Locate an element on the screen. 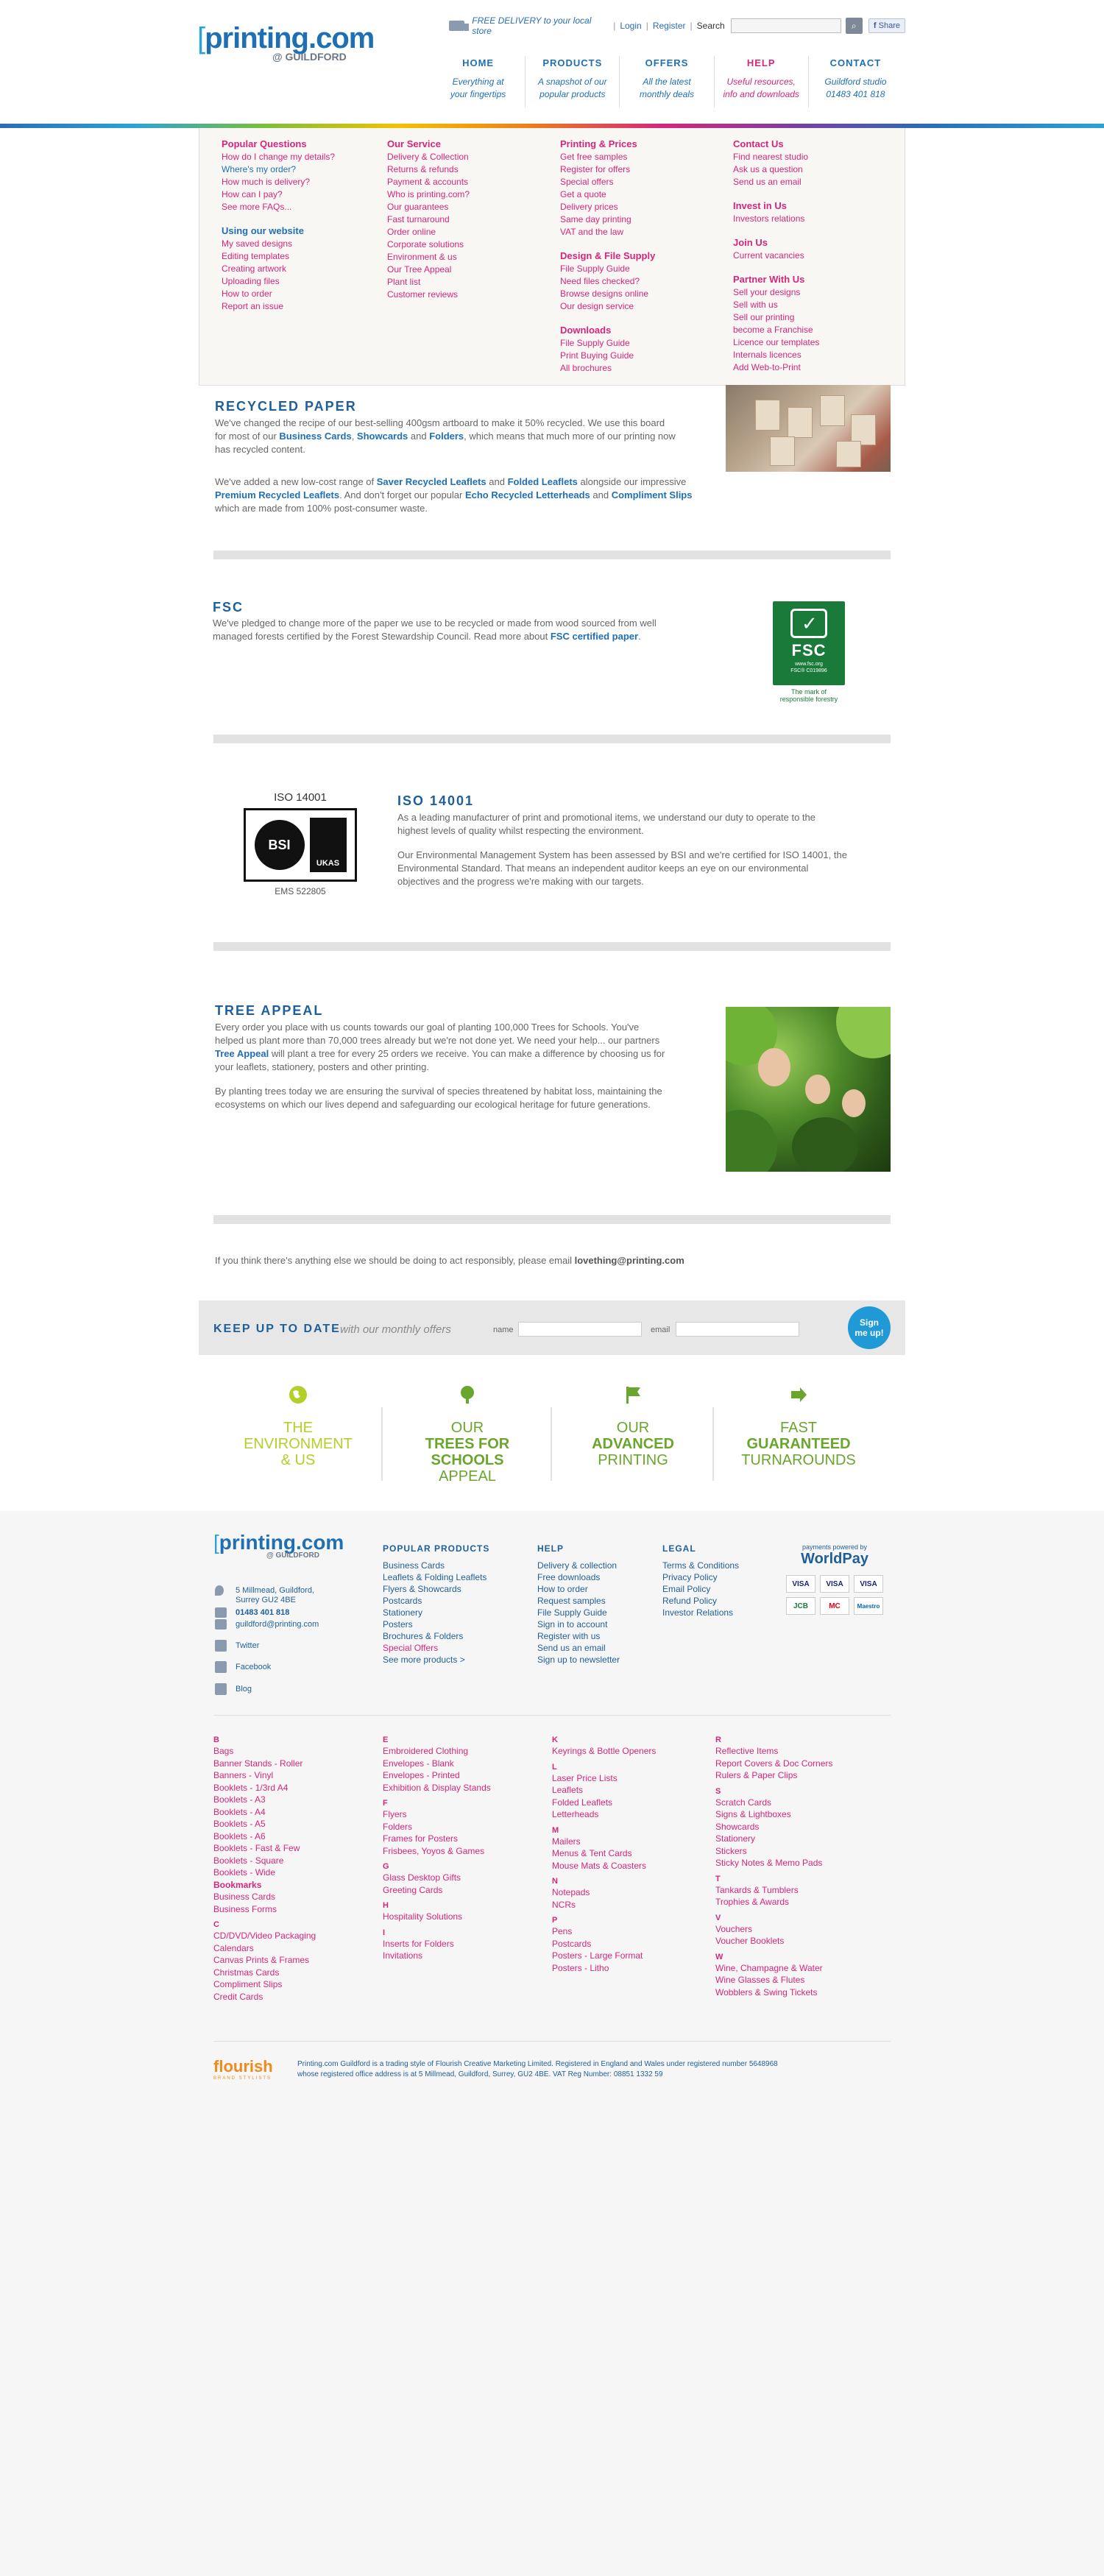 The height and width of the screenshot is (2576, 1104). az-product-link: Booklets - 1/3rd A4 is located at coordinates (290, 1788).